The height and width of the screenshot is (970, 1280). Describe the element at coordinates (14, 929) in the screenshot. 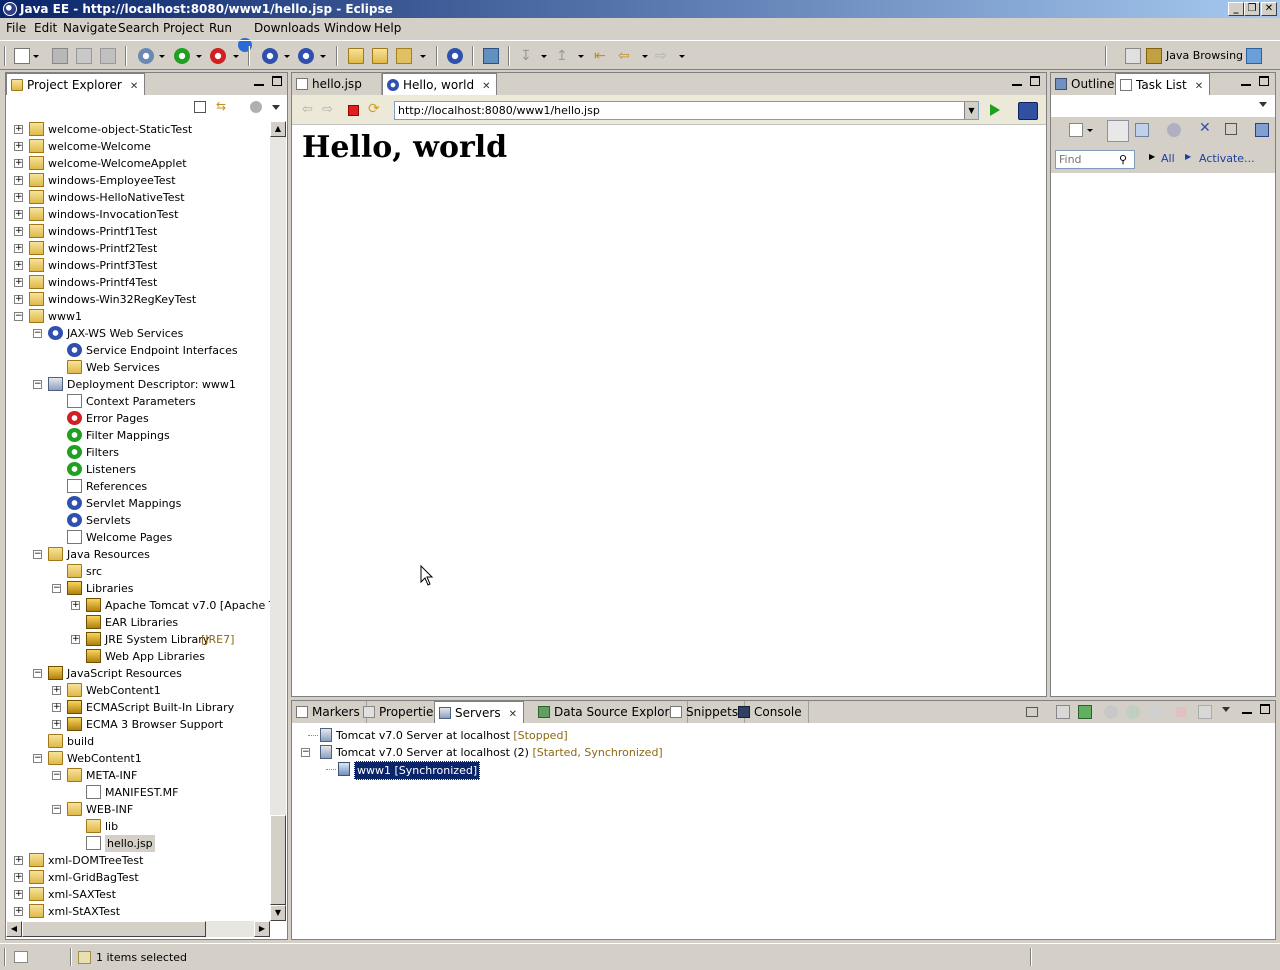

I see `scroll-left-arrow: ◀` at that location.